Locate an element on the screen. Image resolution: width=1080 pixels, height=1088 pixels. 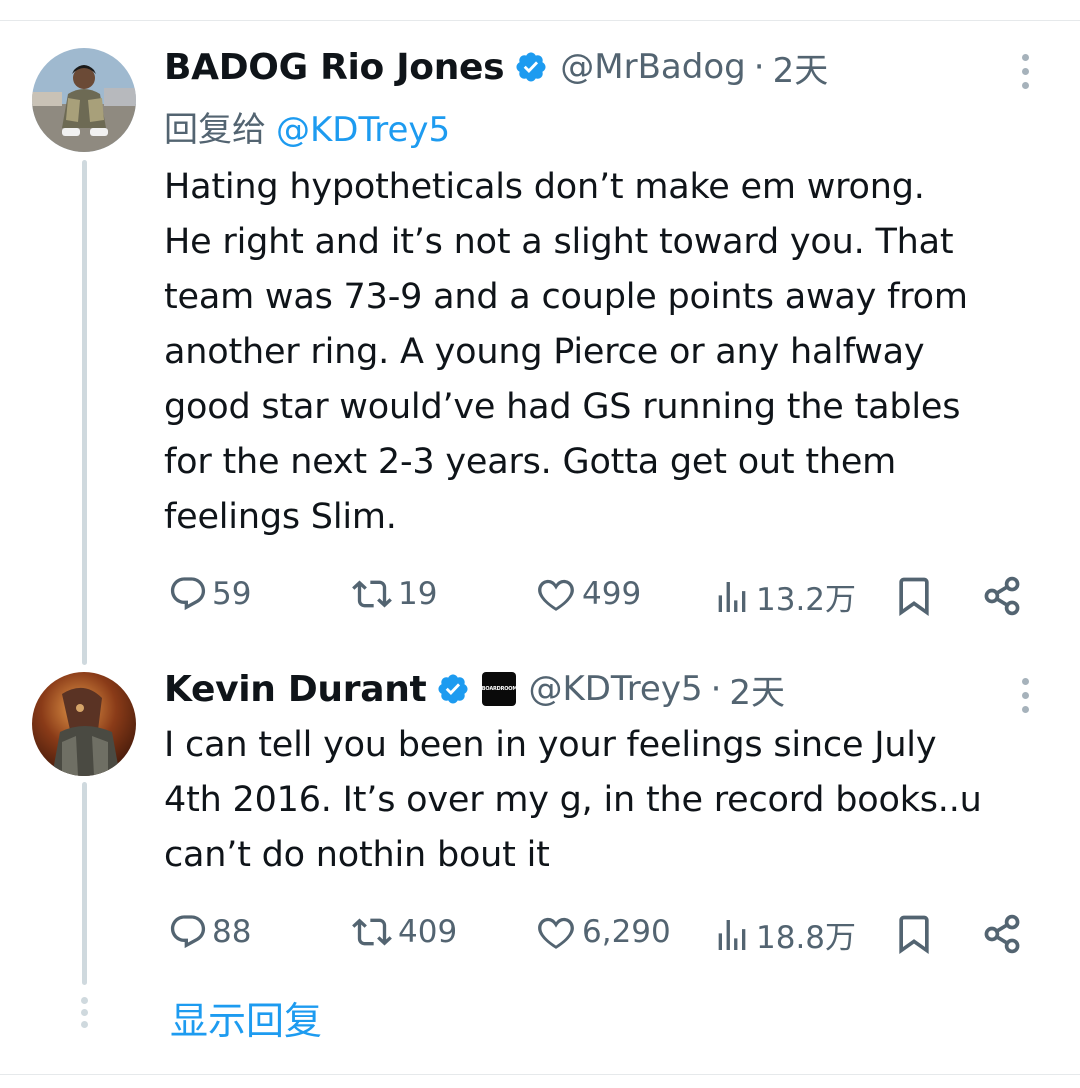
author-name: BADOG Rio Jones is located at coordinates (334, 67).